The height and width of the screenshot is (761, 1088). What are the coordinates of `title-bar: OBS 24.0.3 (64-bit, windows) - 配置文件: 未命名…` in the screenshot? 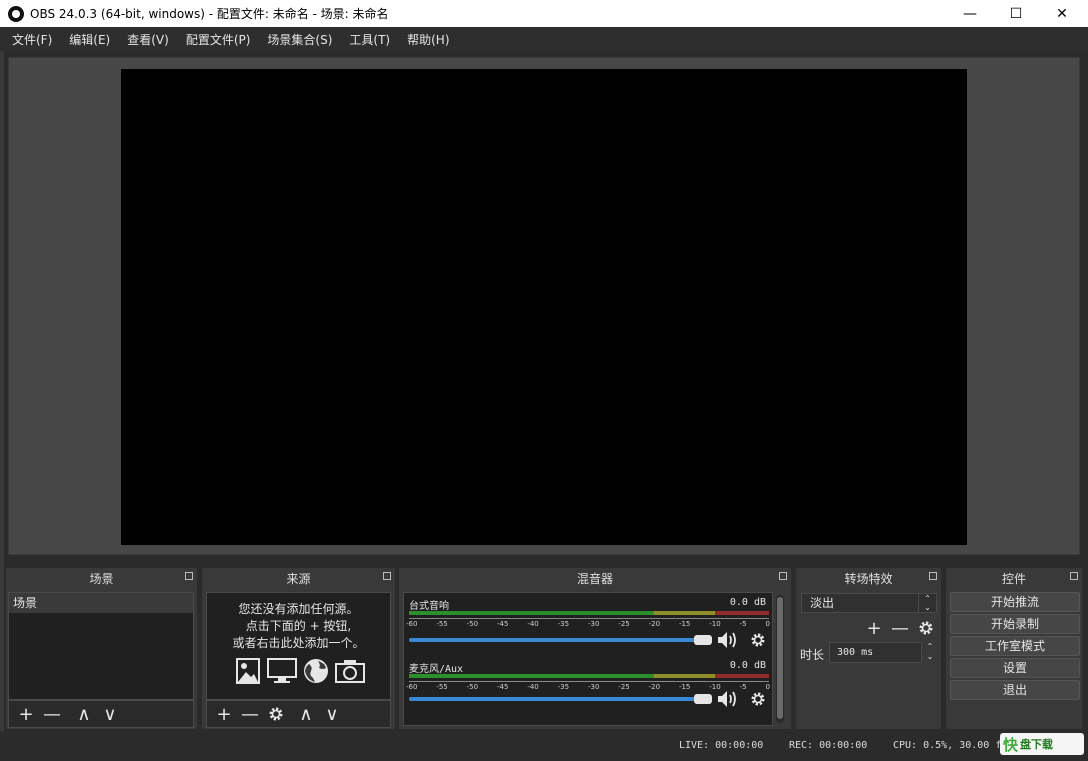 It's located at (544, 13).